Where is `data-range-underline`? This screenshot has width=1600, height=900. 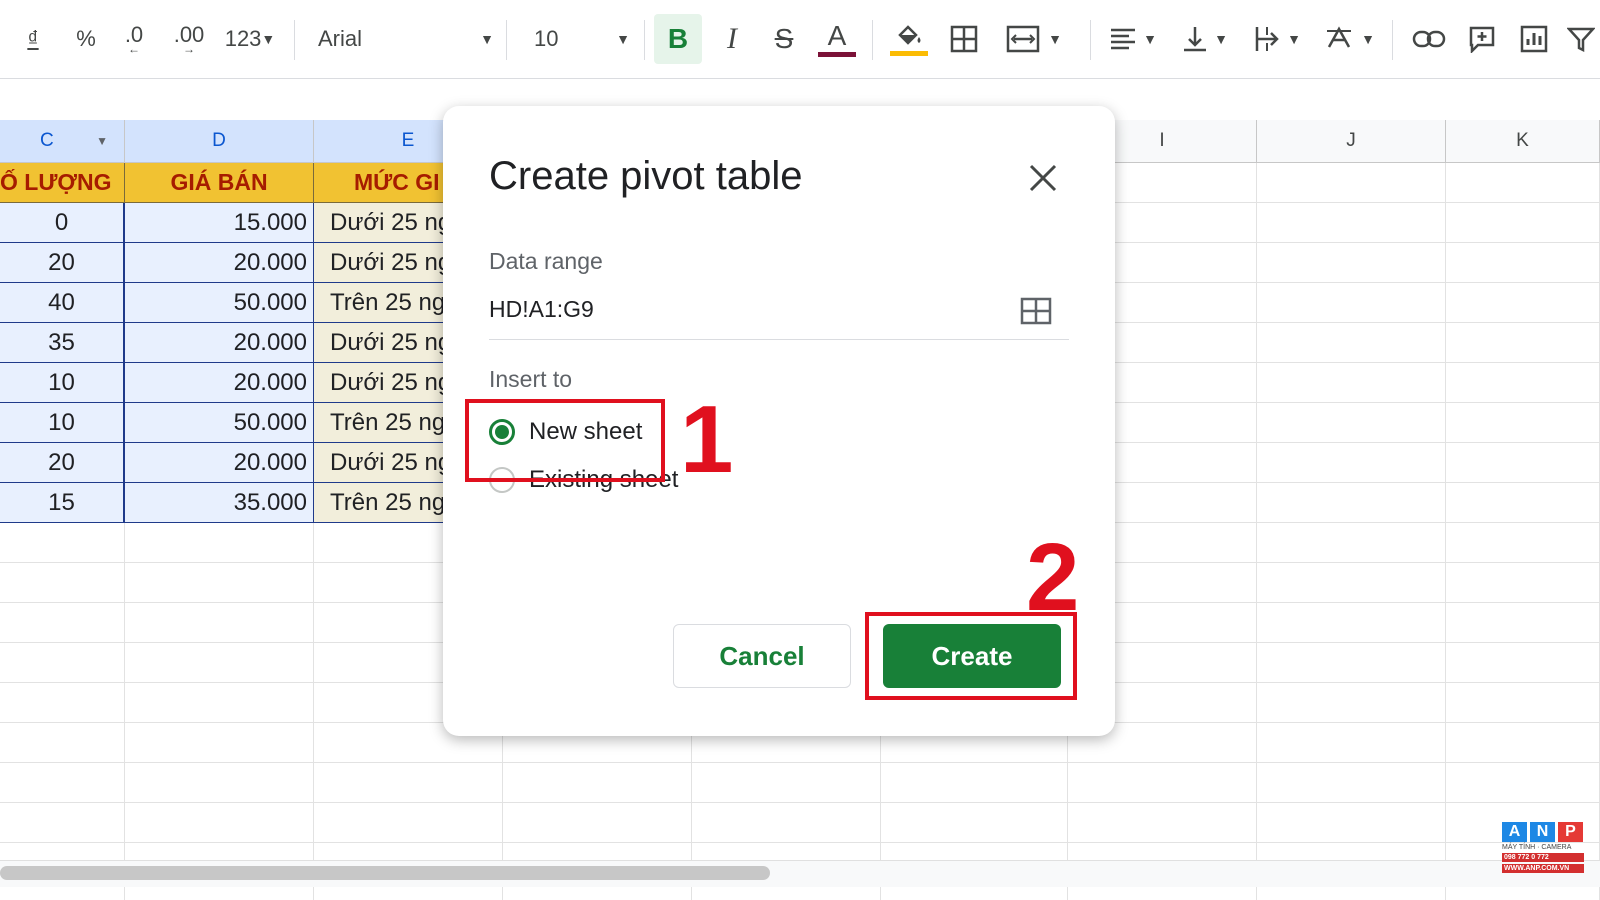
data-range-underline is located at coordinates (779, 339).